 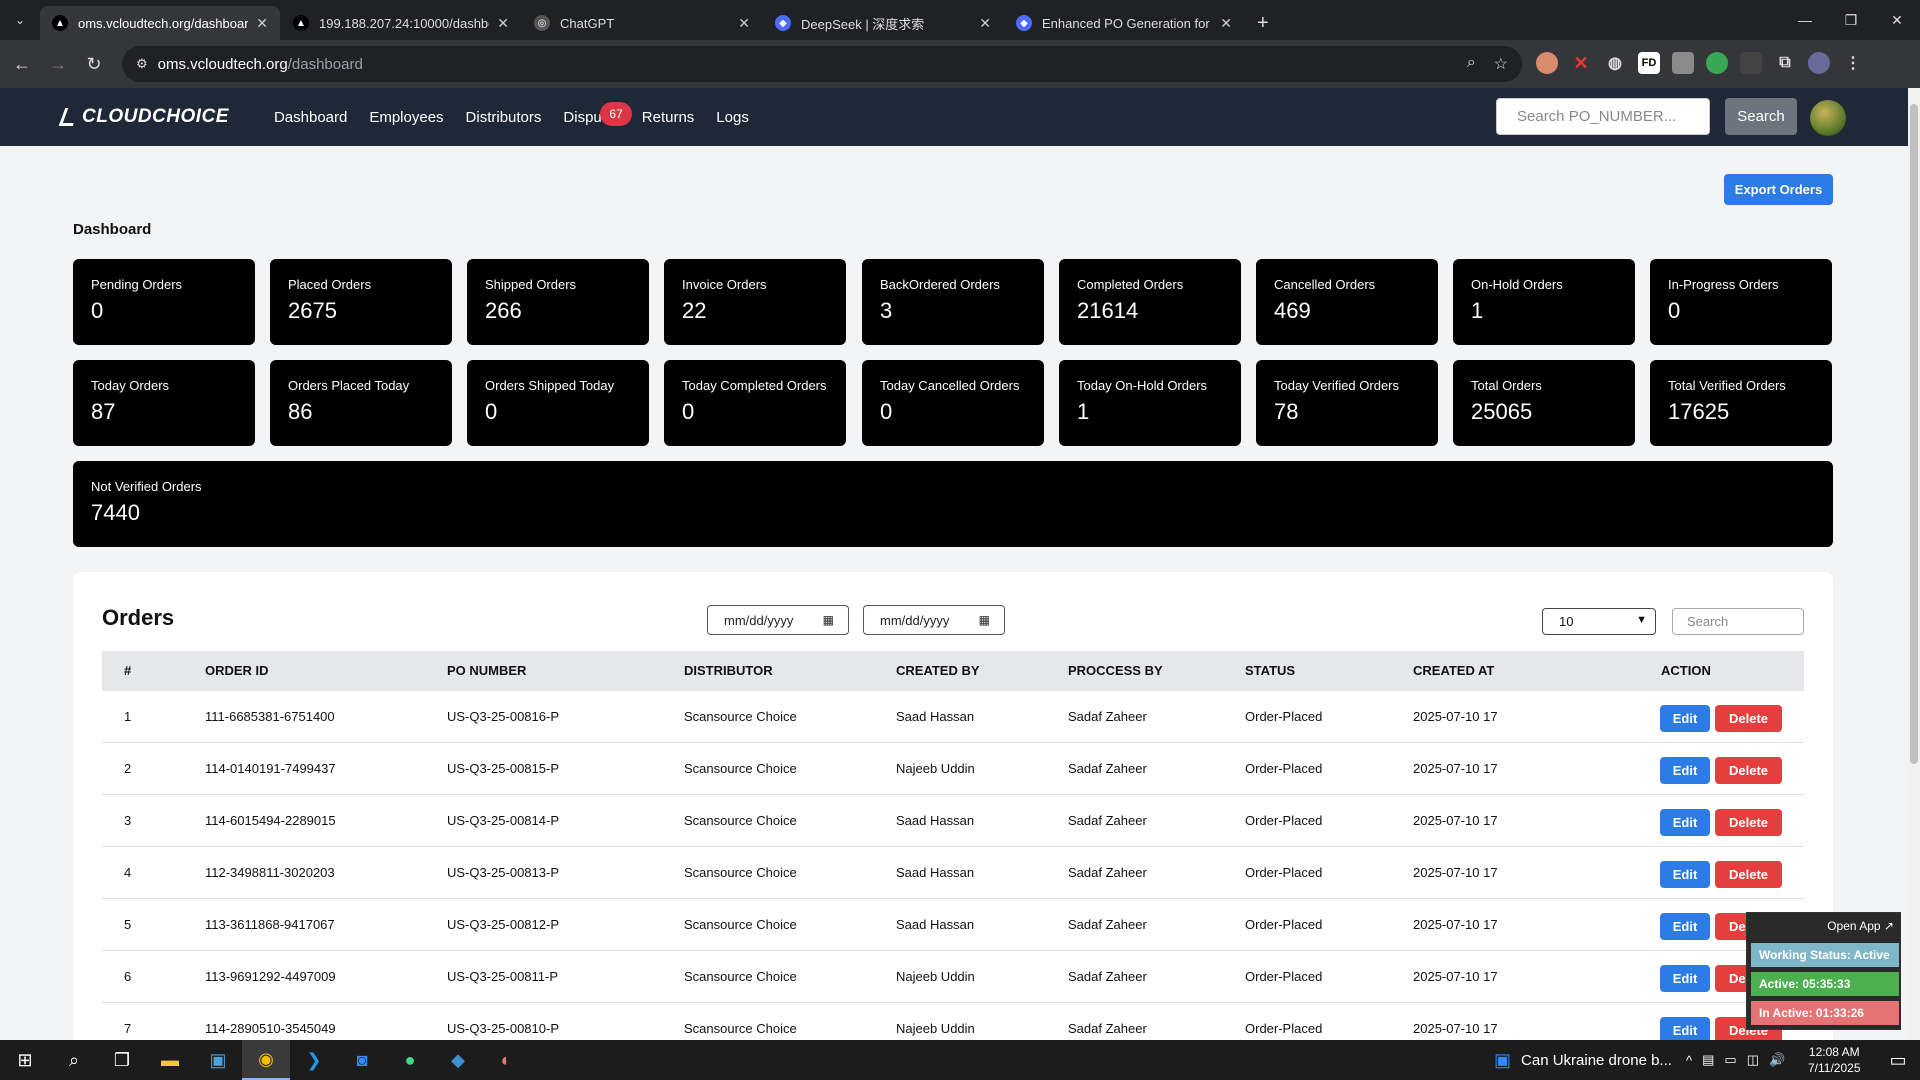 I want to click on stat-value: 1, so click(x=1083, y=411).